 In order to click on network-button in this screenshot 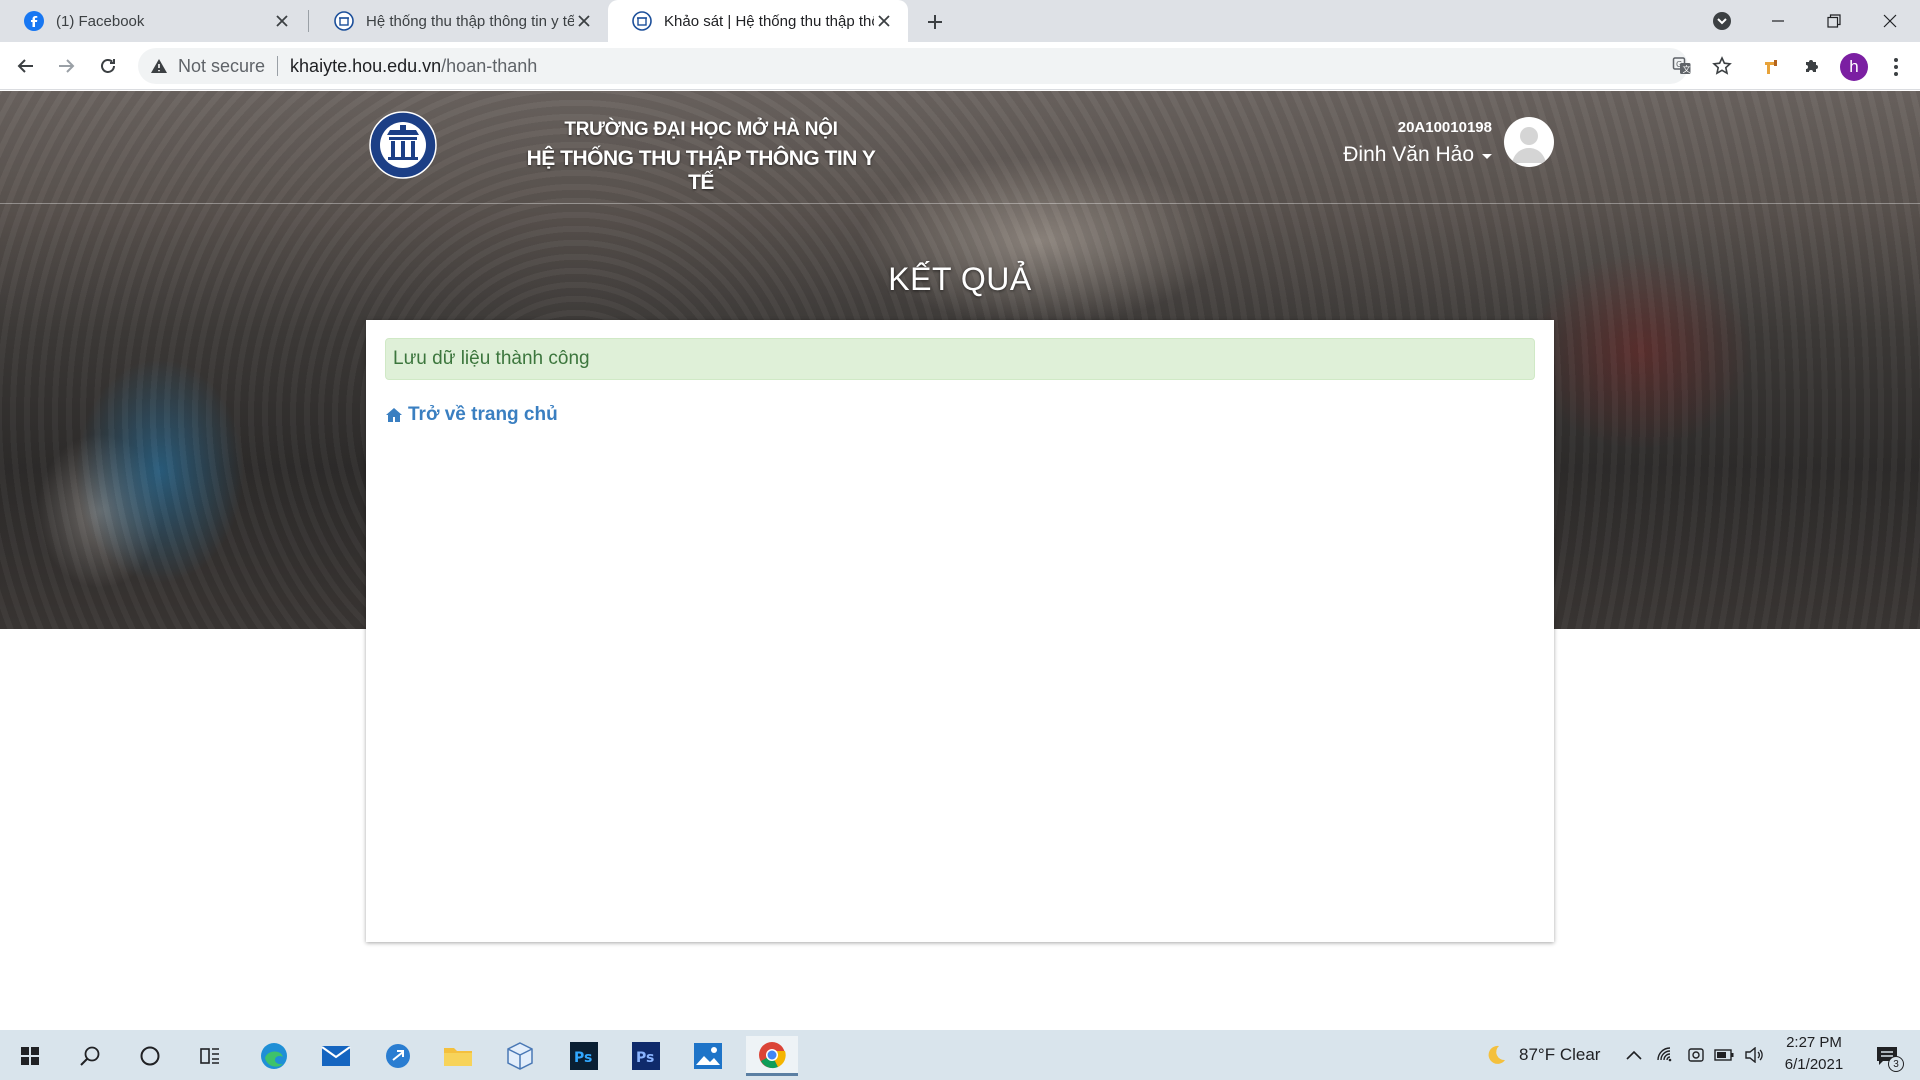, I will do `click(1666, 1055)`.